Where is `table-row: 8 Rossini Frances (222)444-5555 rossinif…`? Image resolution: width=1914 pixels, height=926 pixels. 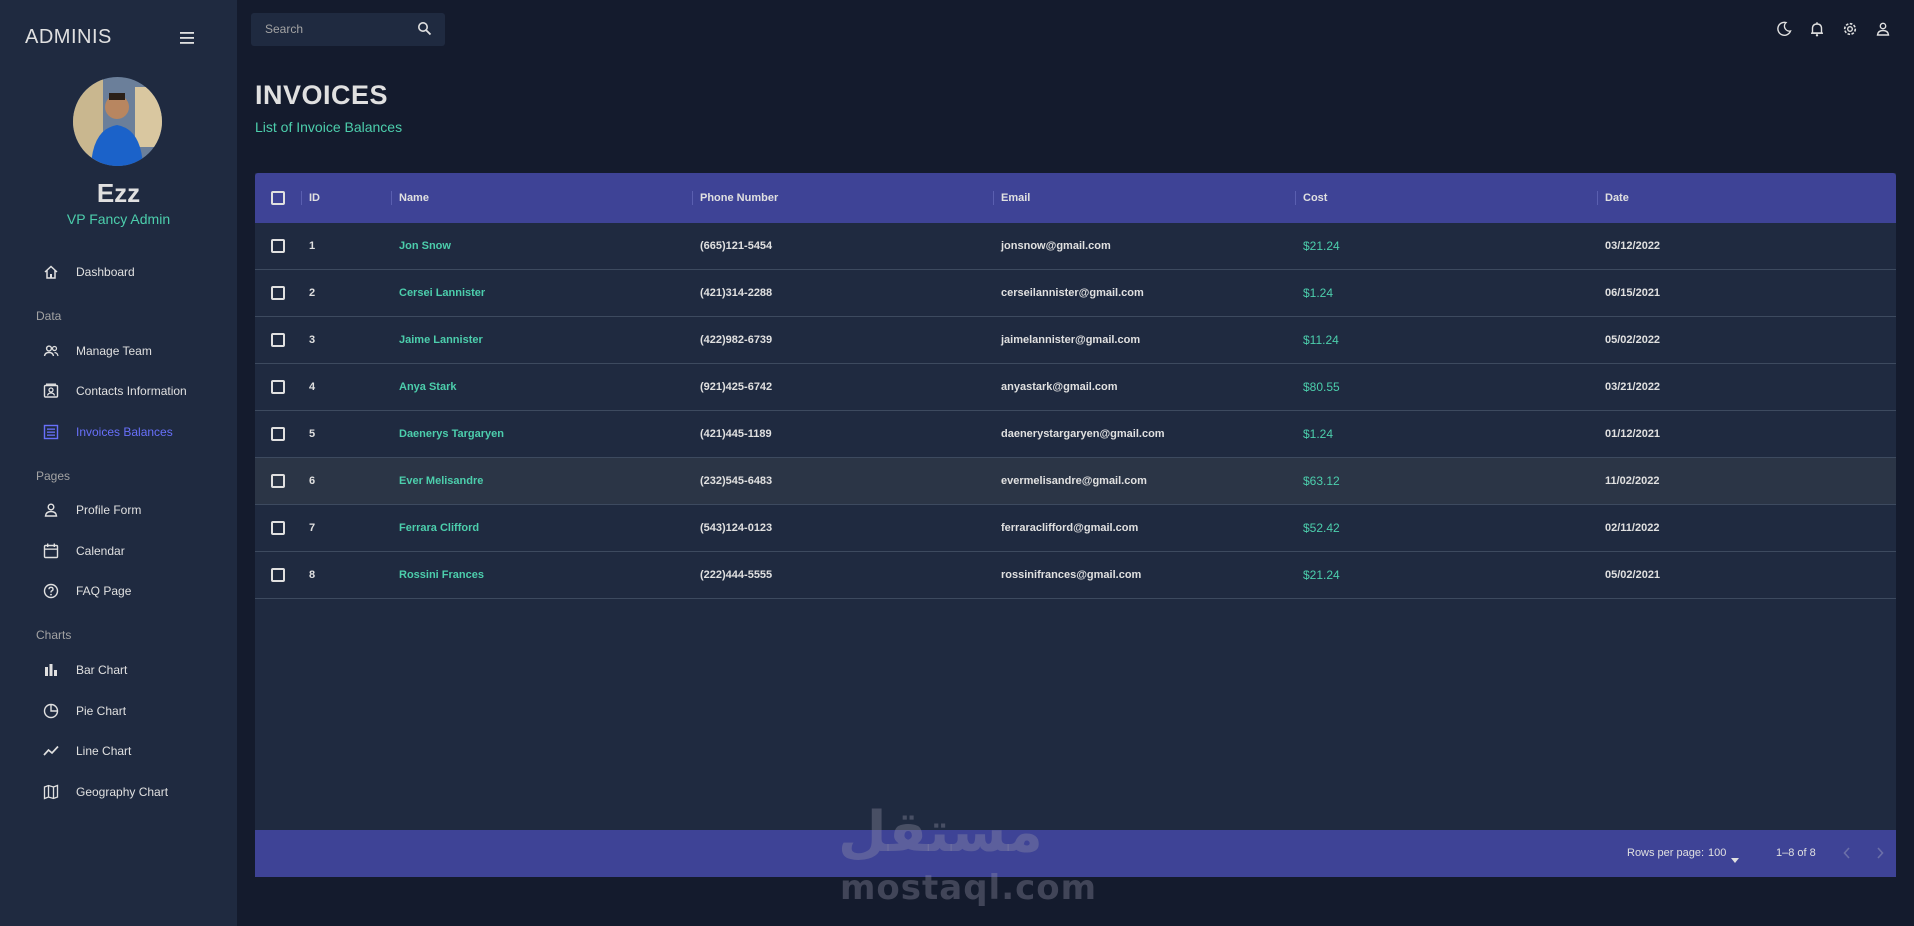
table-row: 8 Rossini Frances (222)444-5555 rossinif… is located at coordinates (1075, 575).